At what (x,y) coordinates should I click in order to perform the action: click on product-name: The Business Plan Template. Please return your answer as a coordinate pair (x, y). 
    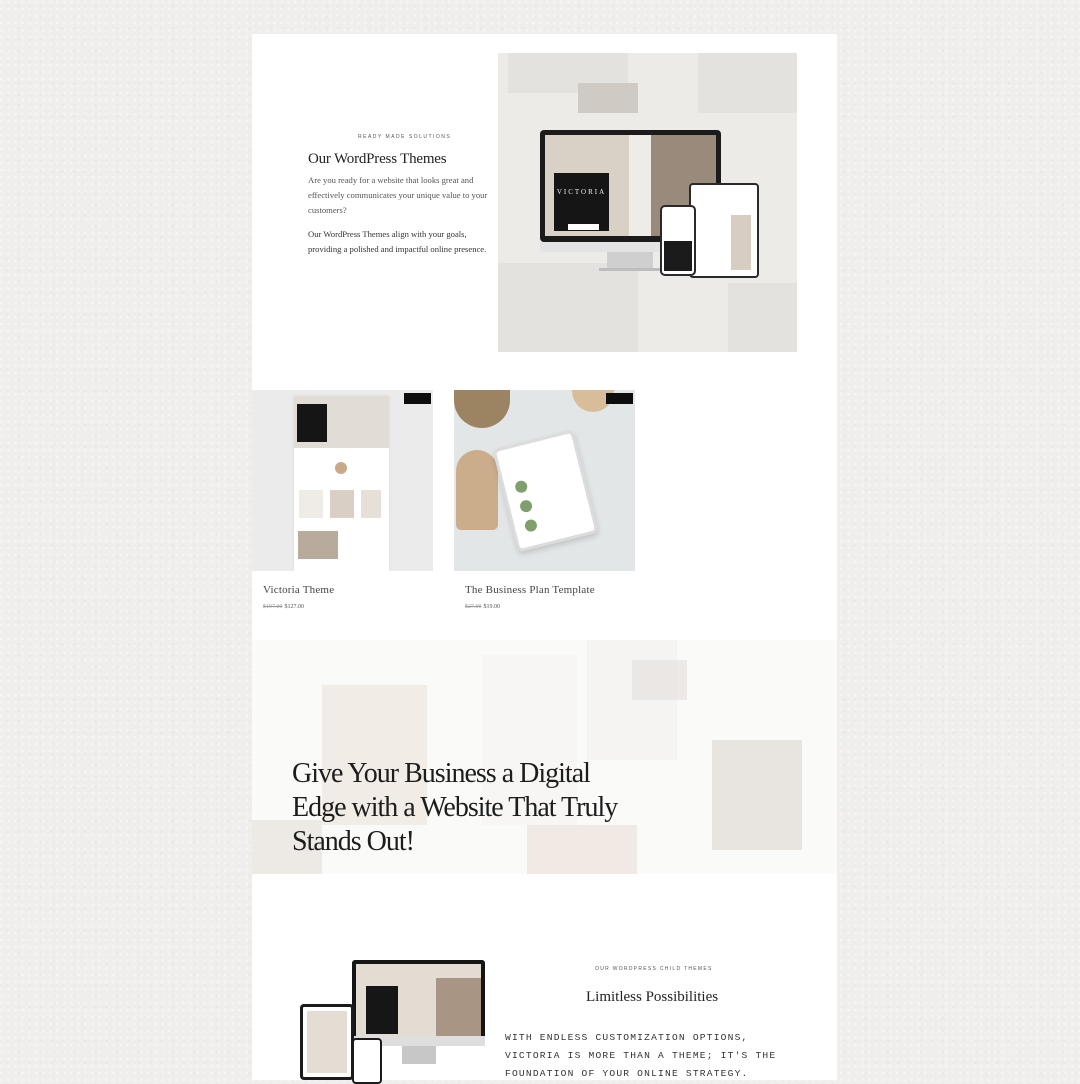
    Looking at the image, I should click on (550, 590).